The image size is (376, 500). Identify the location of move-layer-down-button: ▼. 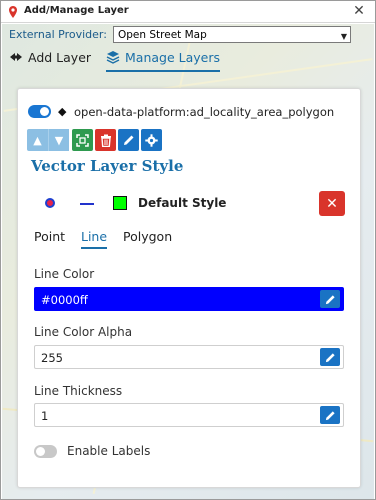
(58, 140).